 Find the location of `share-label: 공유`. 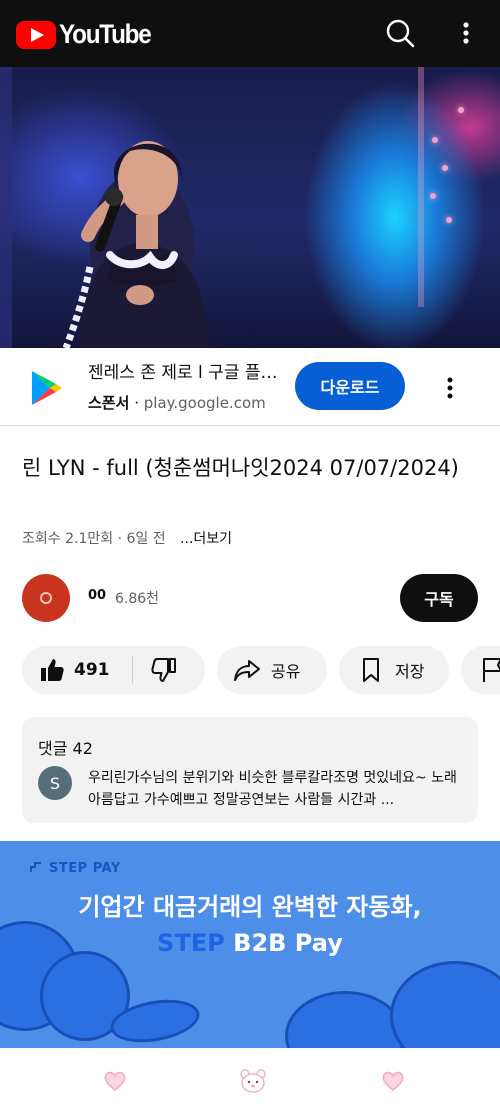

share-label: 공유 is located at coordinates (286, 671).